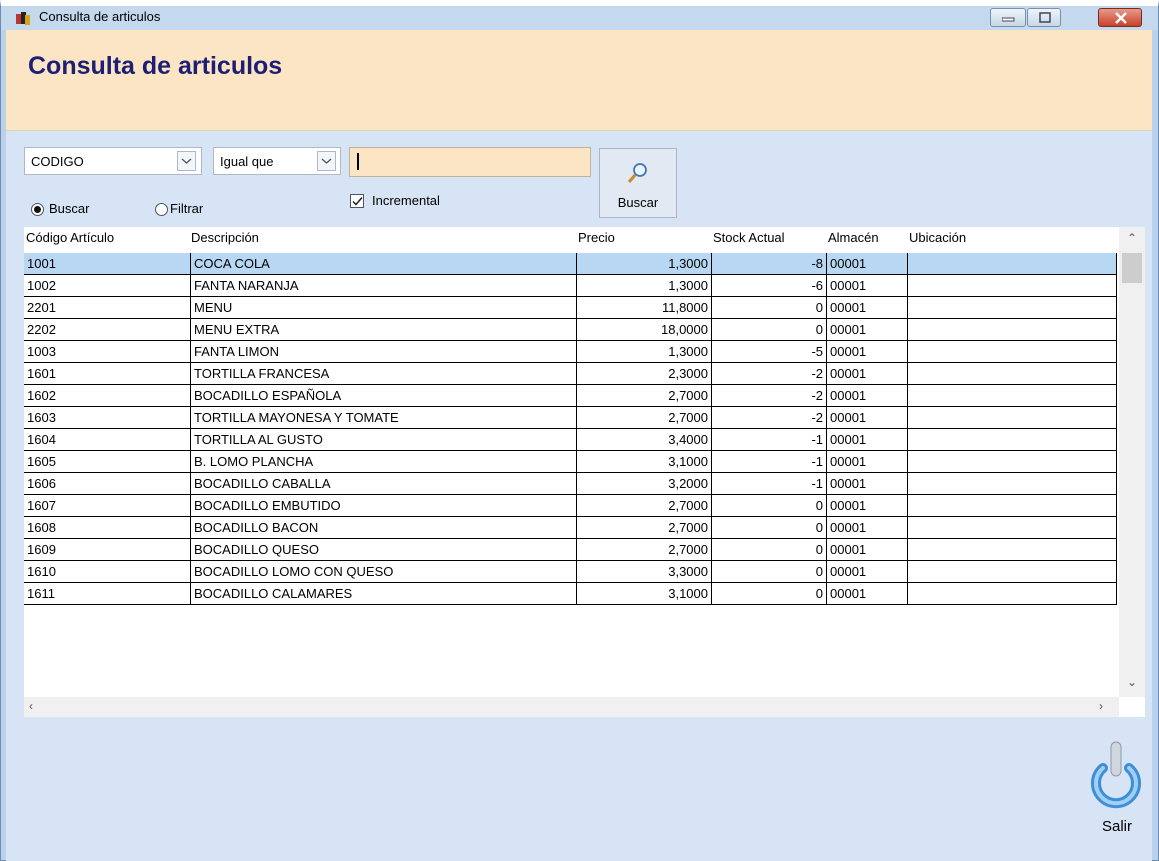  Describe the element at coordinates (384, 484) in the screenshot. I see `table-cell: BOCADILLO CABALLA` at that location.